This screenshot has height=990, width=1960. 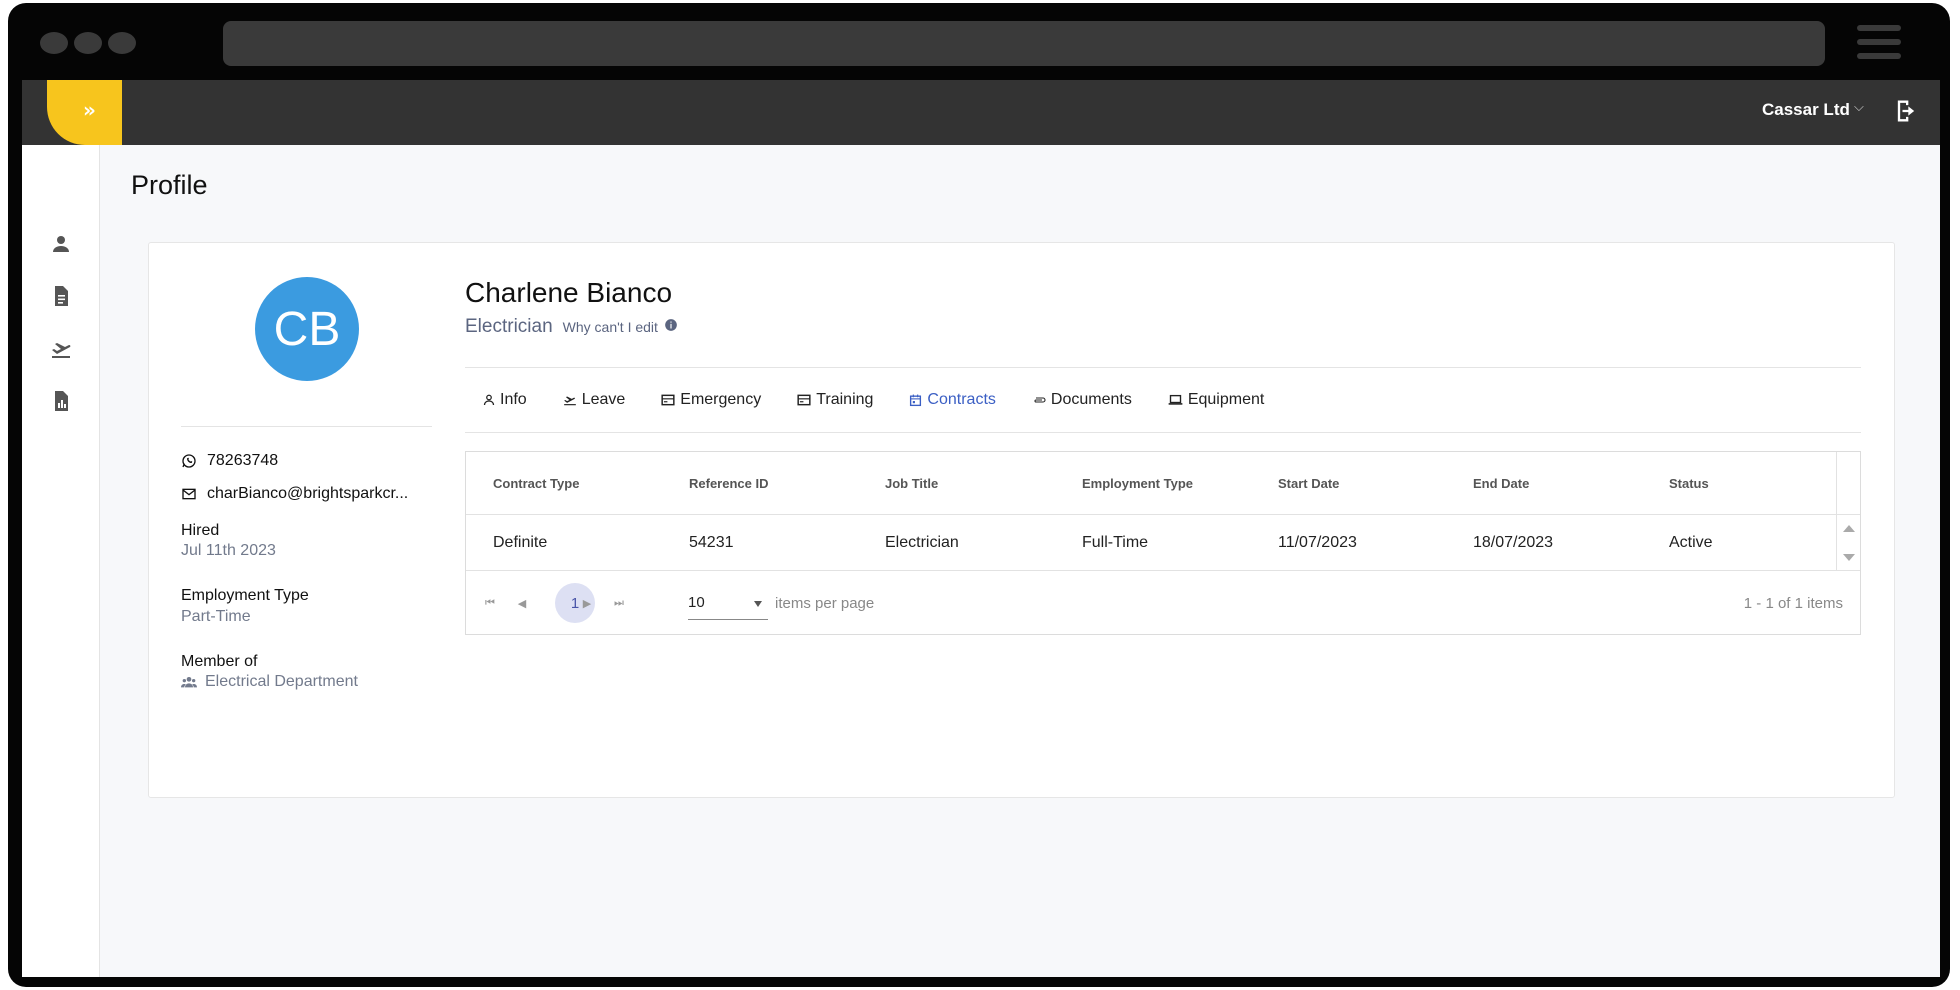 I want to click on address-bar, so click(x=1024, y=43).